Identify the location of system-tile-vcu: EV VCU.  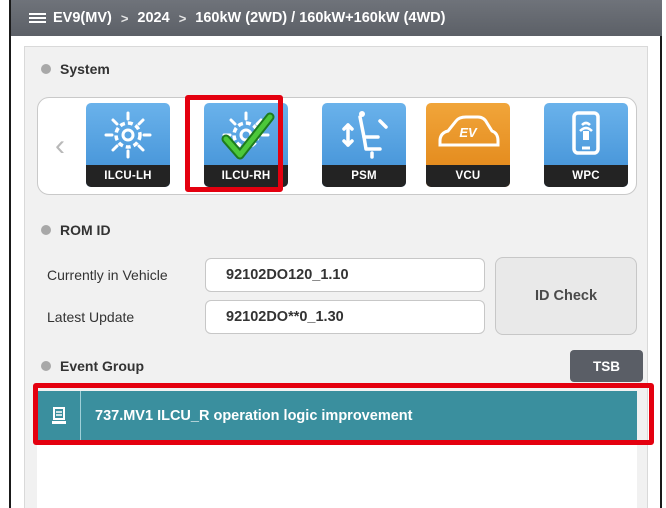
(468, 145).